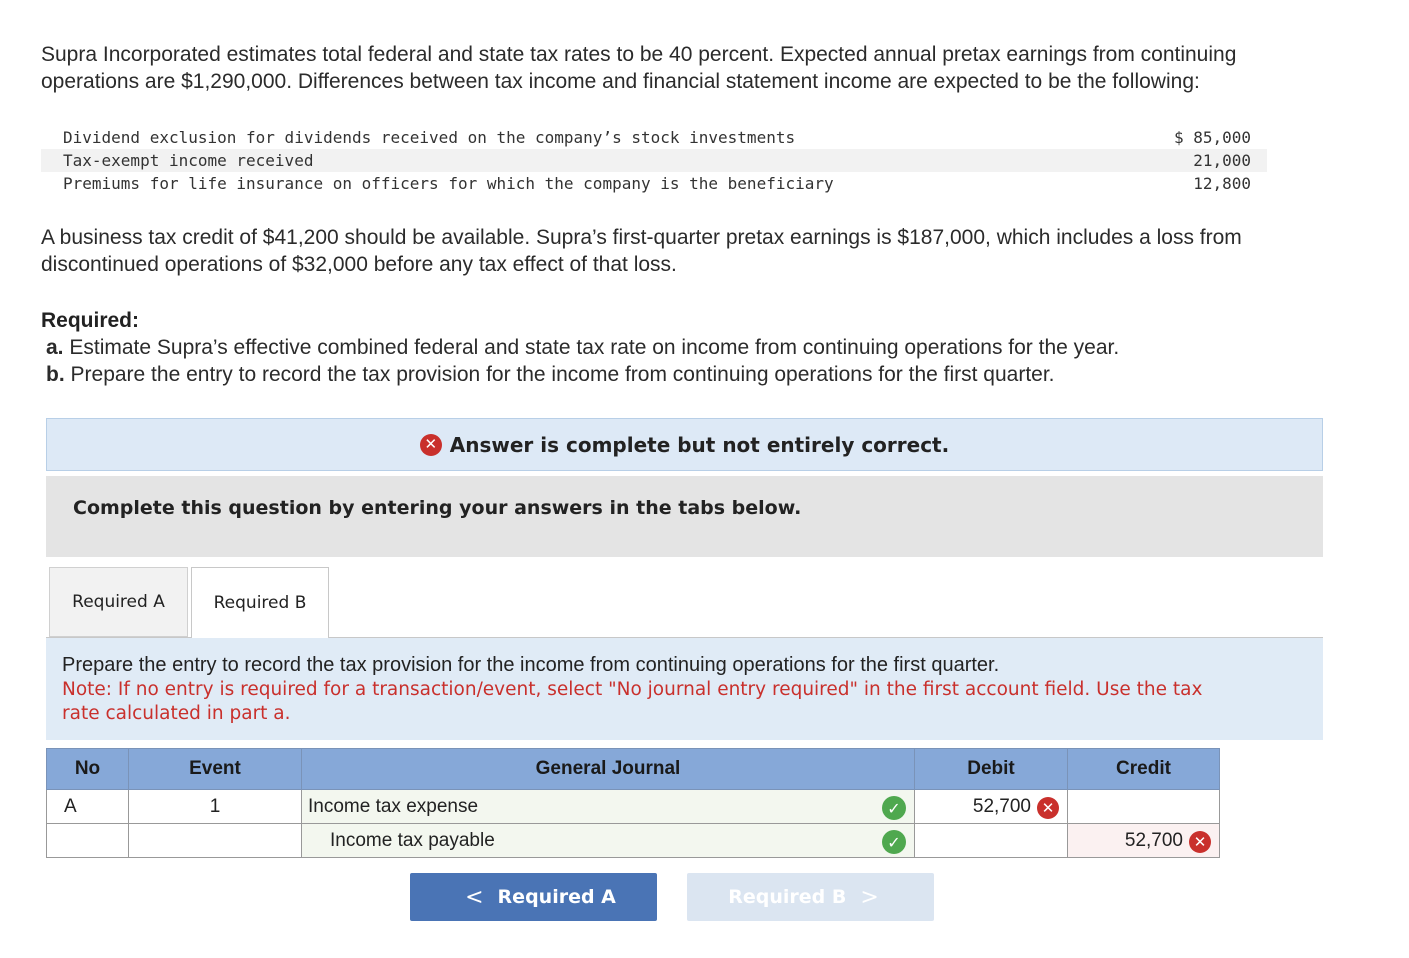  I want to click on next-required-b-button: Required B >, so click(810, 897).